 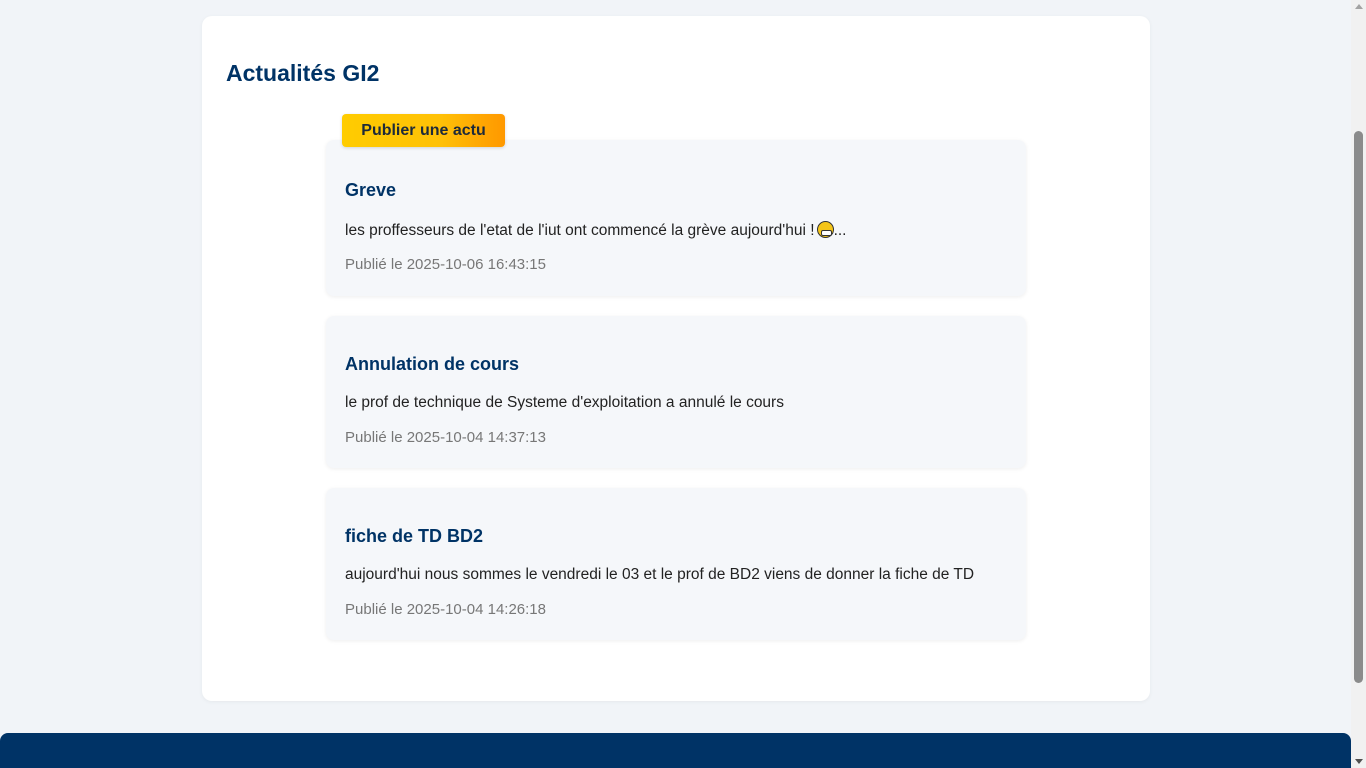 I want to click on news-title: Greve, so click(x=371, y=190).